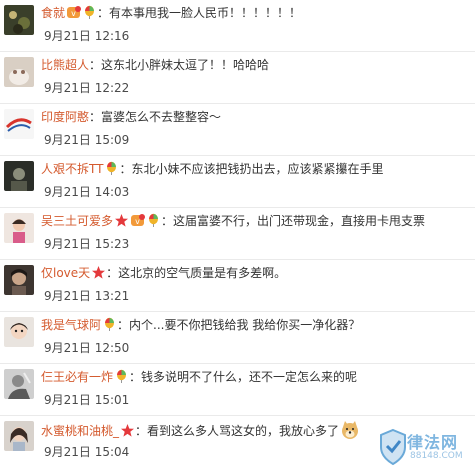  Describe the element at coordinates (65, 65) in the screenshot. I see `username-link: 比熊超人` at that location.